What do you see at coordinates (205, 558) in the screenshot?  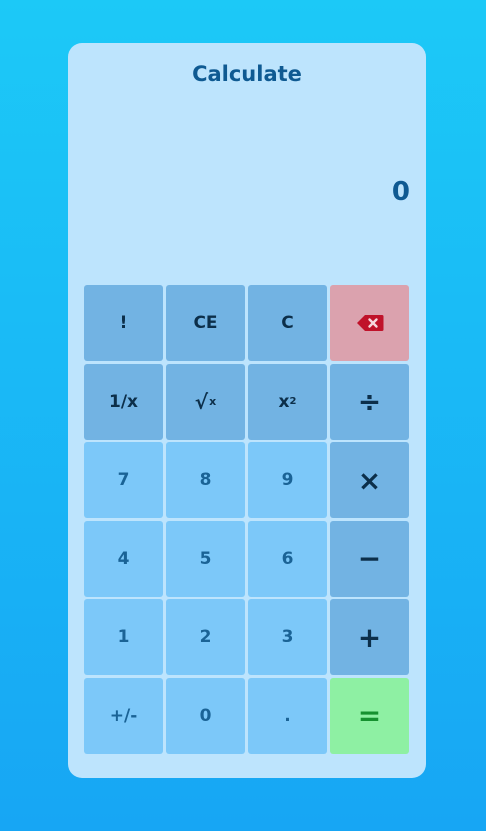 I see `digit-5-button: 5` at bounding box center [205, 558].